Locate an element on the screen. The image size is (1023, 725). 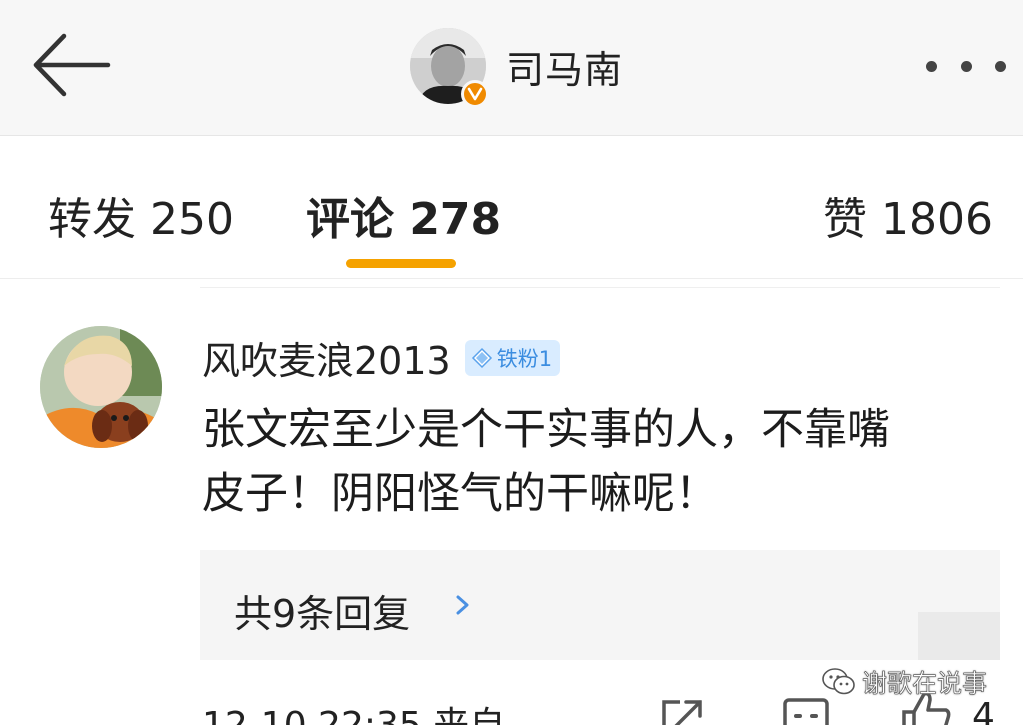
comment-author-row: 风吹麦浪2013 铁粉1 is located at coordinates (381, 357).